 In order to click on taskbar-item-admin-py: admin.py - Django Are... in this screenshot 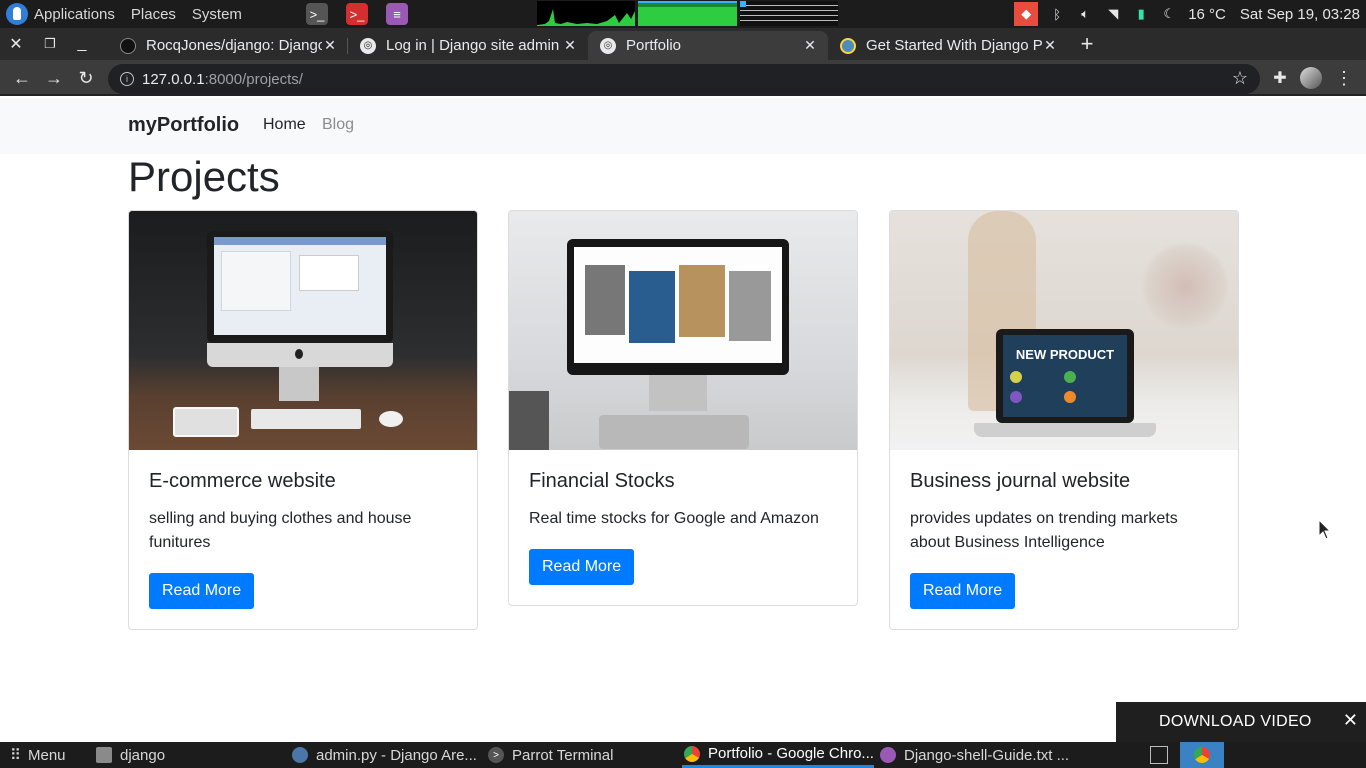, I will do `click(384, 755)`.